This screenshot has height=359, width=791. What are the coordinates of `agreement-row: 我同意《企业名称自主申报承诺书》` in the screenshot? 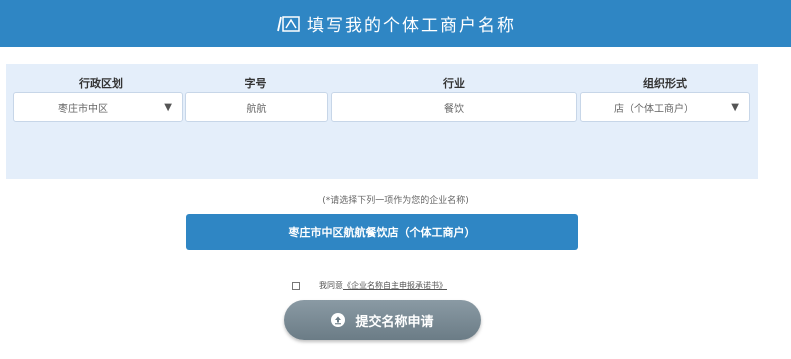 It's located at (395, 287).